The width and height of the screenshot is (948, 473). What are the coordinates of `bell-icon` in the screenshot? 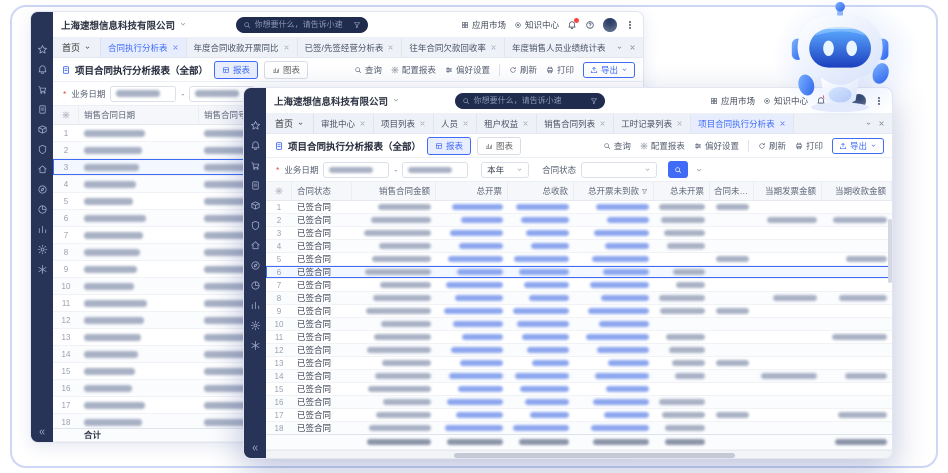 It's located at (42, 69).